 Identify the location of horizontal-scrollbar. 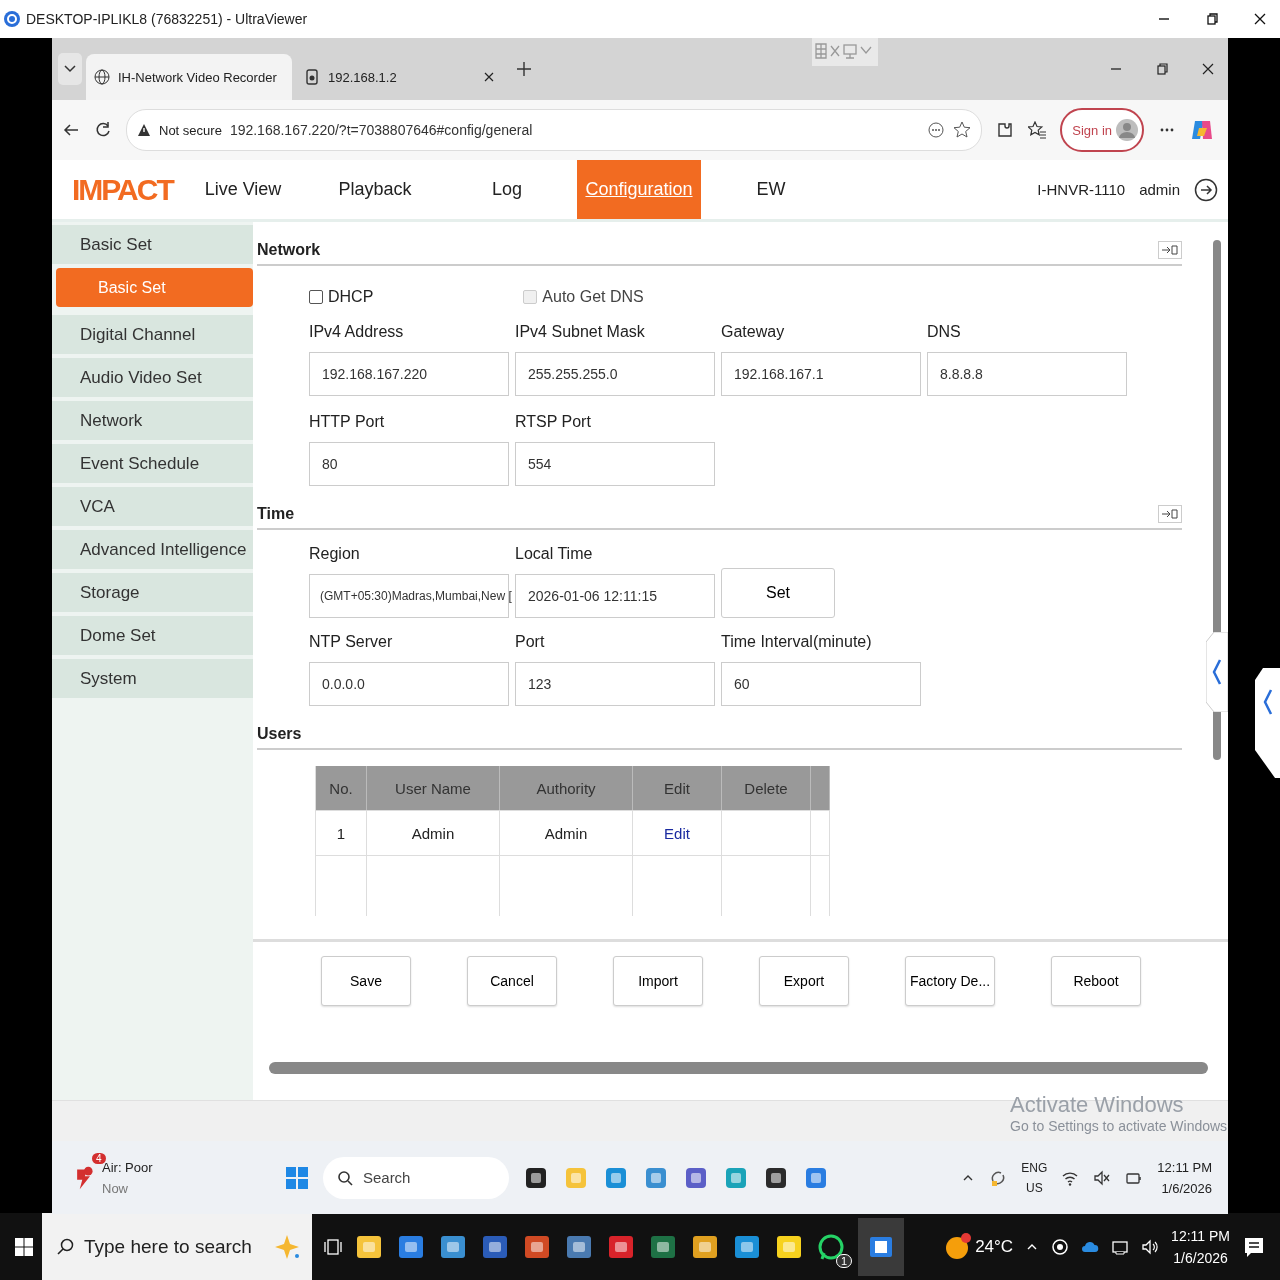
(738, 1068).